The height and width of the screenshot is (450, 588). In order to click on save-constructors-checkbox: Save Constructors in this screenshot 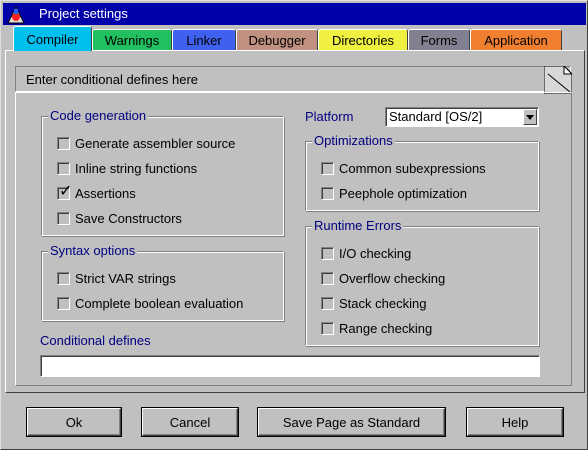, I will do `click(119, 218)`.